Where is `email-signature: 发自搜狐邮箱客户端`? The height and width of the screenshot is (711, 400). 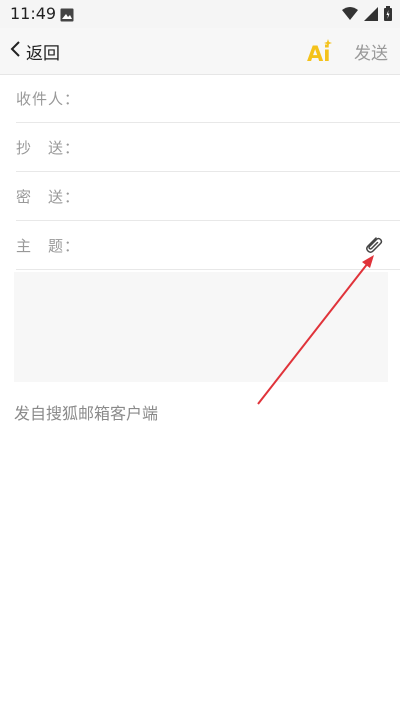
email-signature: 发自搜狐邮箱客户端 is located at coordinates (86, 412).